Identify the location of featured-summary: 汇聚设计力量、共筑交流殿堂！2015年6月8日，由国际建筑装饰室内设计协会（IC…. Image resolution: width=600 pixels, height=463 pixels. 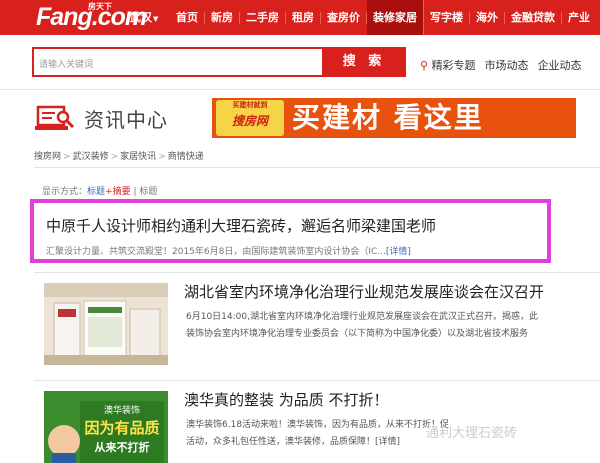
(228, 250).